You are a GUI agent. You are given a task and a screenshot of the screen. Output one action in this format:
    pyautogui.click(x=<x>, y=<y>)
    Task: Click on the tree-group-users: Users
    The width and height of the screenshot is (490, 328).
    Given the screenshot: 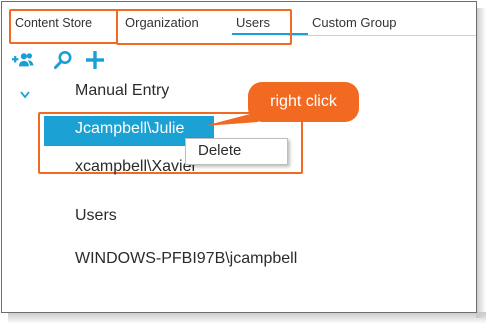 What is the action you would take?
    pyautogui.click(x=96, y=216)
    